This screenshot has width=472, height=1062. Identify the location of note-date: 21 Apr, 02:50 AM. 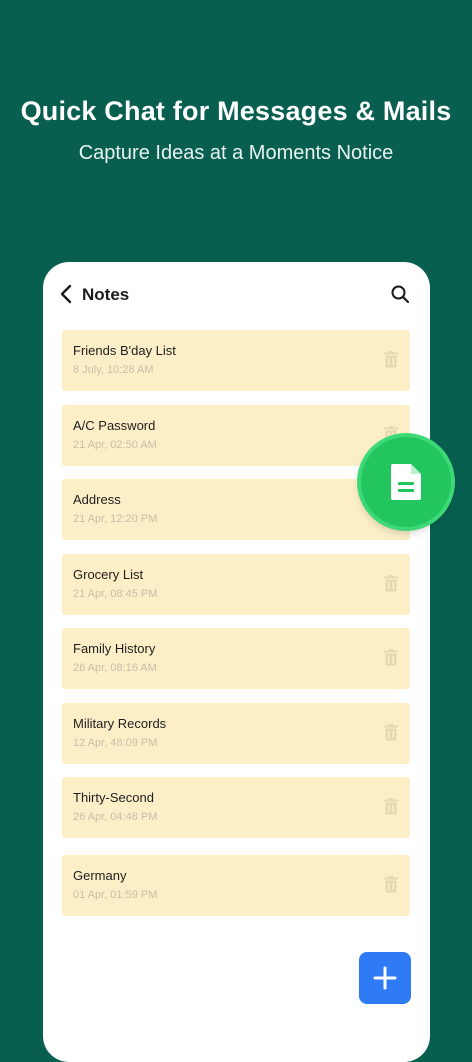
(115, 445).